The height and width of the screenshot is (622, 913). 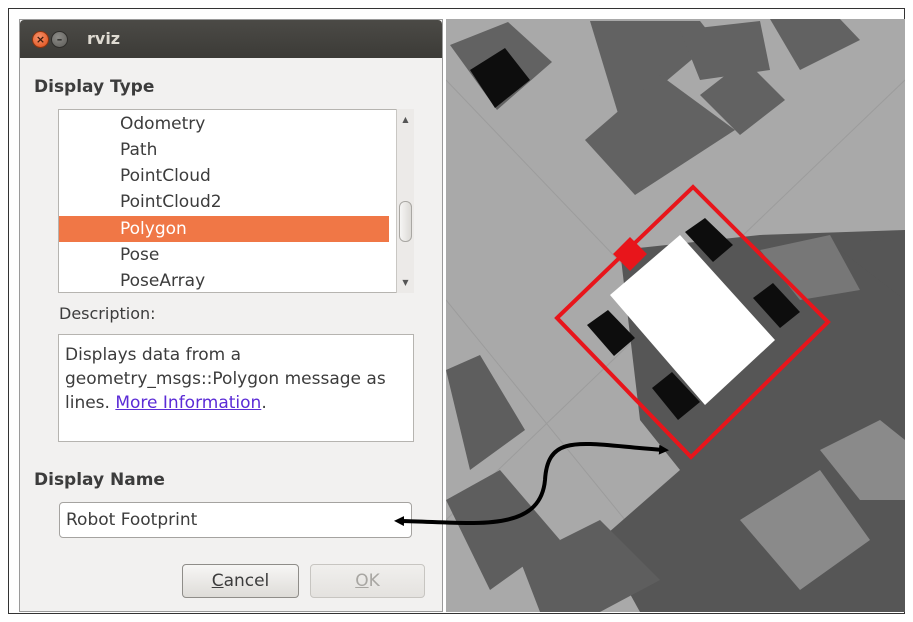 What do you see at coordinates (224, 124) in the screenshot?
I see `list-item-odometry: Odometry` at bounding box center [224, 124].